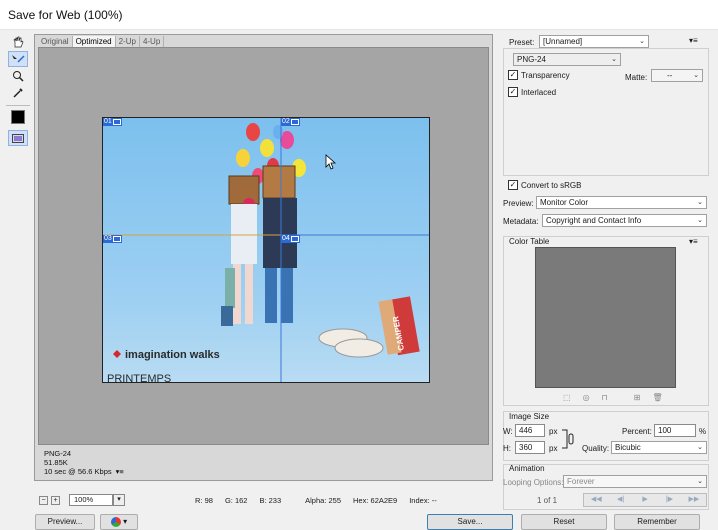 The width and height of the screenshot is (718, 530). I want to click on reset-button: Reset, so click(564, 522).